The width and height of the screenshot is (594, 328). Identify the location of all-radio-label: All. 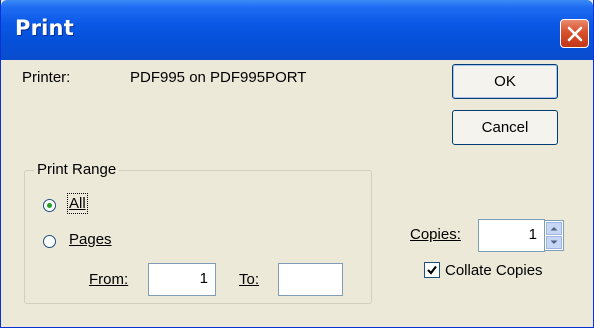
(77, 203).